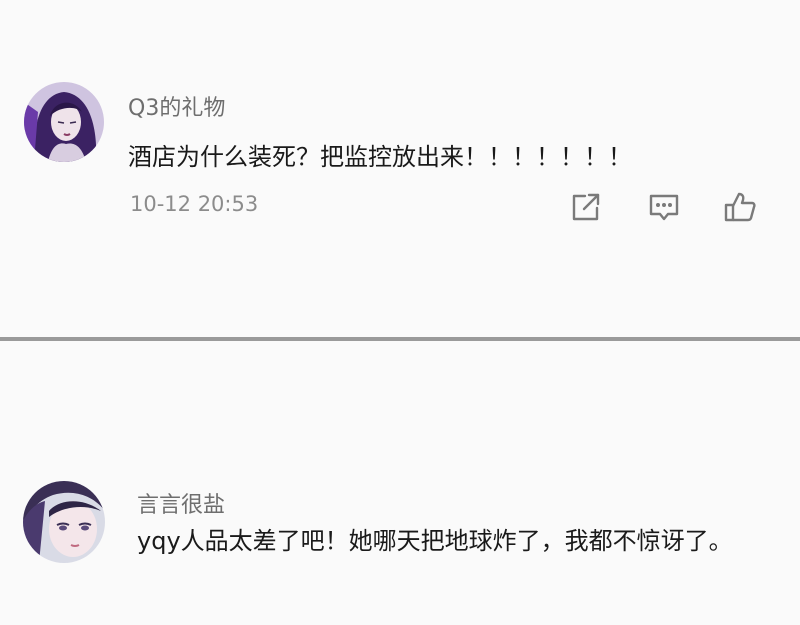 This screenshot has width=800, height=625. What do you see at coordinates (176, 106) in the screenshot?
I see `username: Q3的礼物` at bounding box center [176, 106].